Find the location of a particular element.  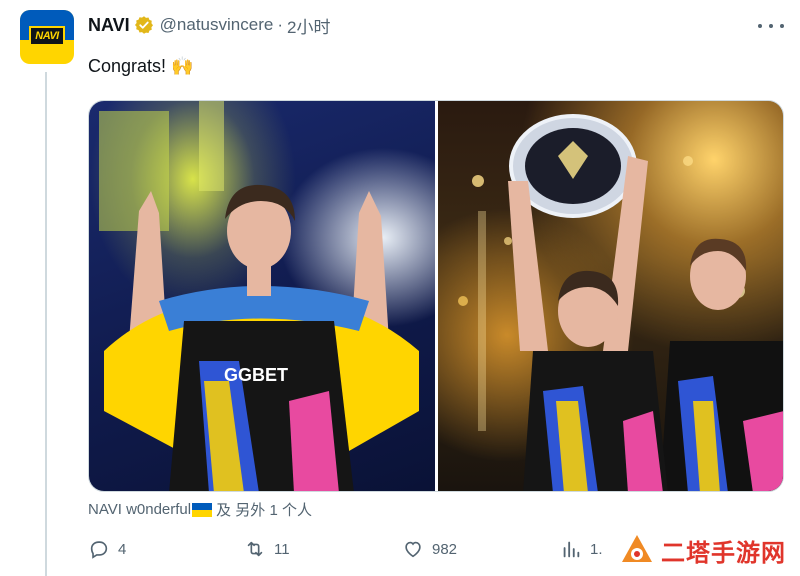

watermark-text: 二塔手游网 is located at coordinates (723, 553).